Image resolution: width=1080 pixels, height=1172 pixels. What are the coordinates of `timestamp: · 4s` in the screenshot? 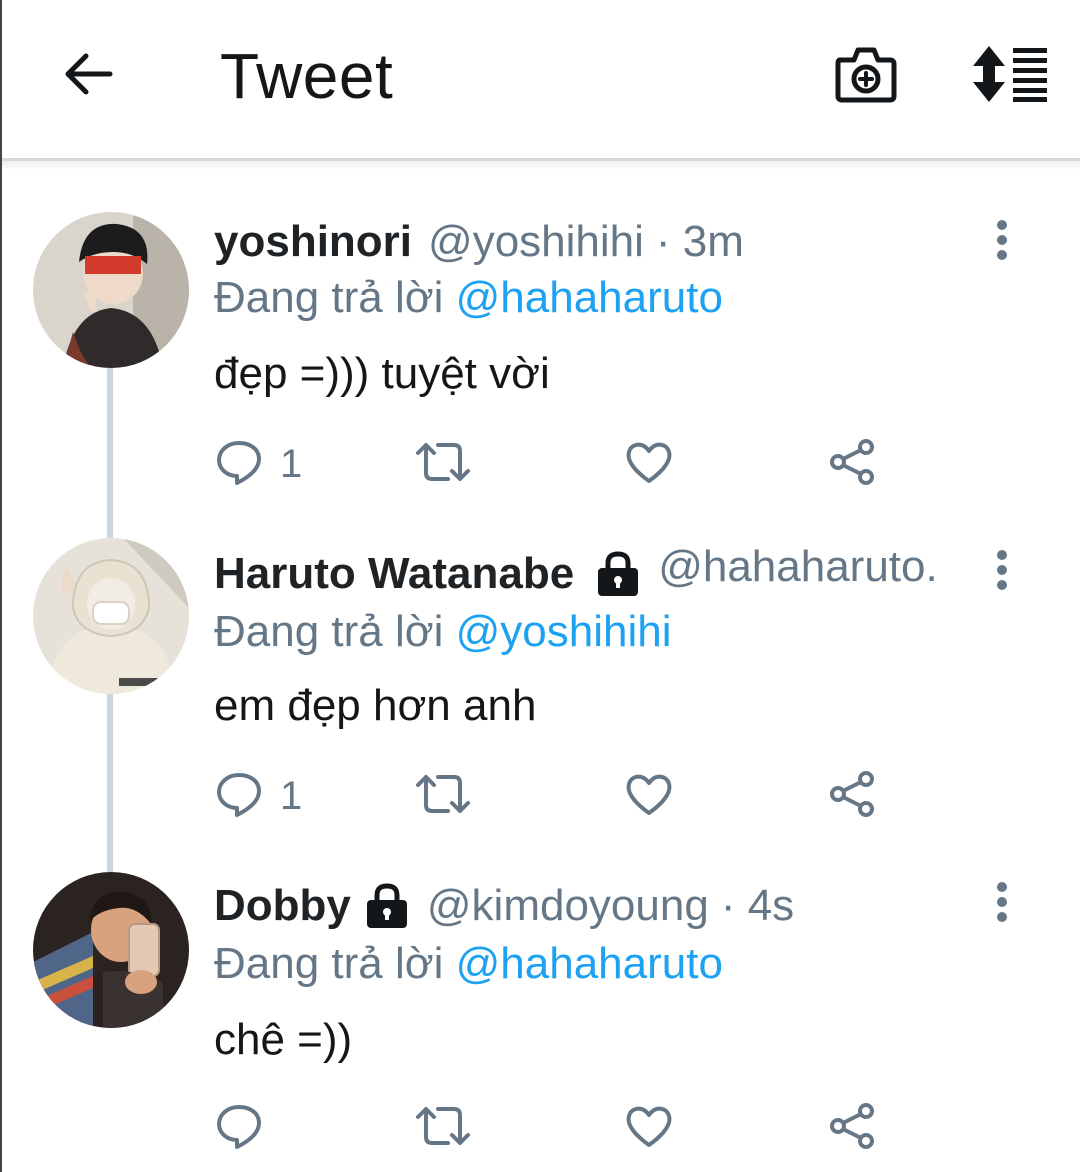 It's located at (757, 905).